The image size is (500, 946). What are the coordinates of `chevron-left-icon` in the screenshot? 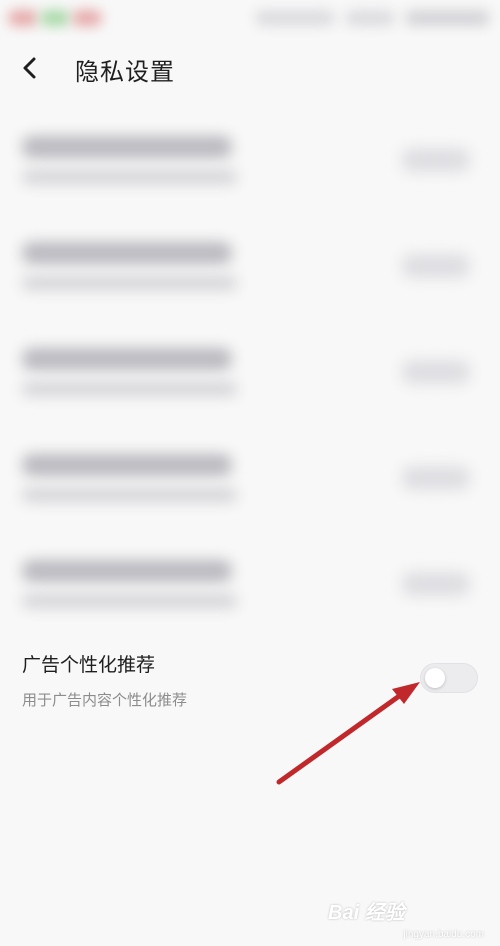 It's located at (29, 68).